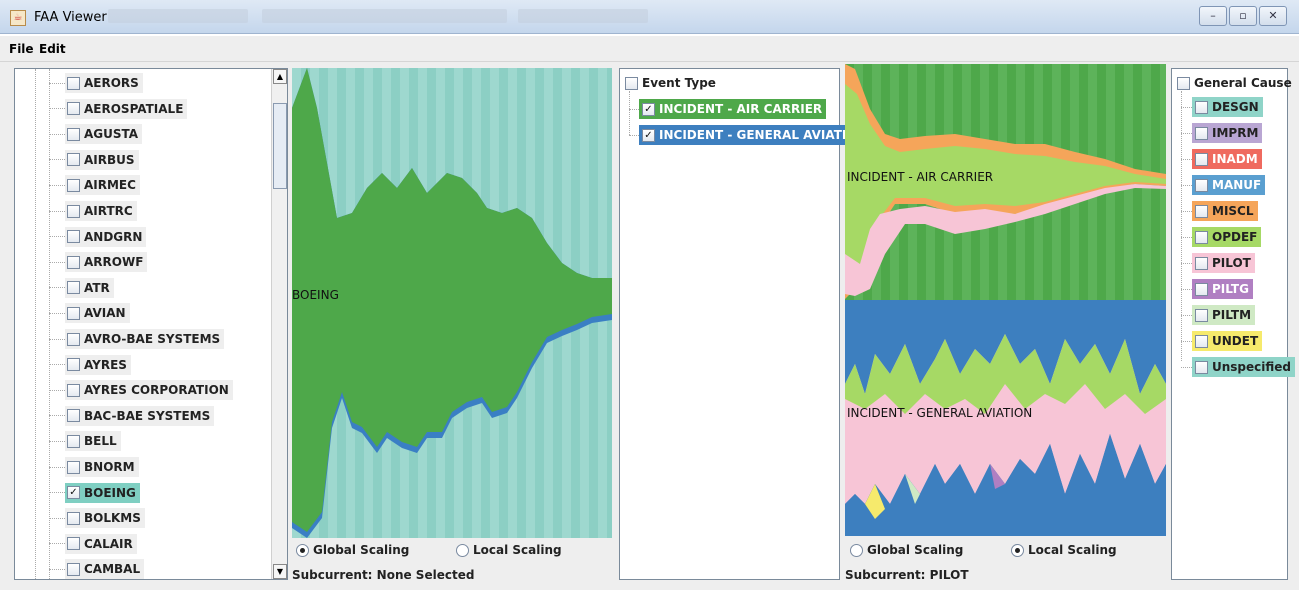 Image resolution: width=1299 pixels, height=590 pixels. What do you see at coordinates (101, 211) in the screenshot?
I see `manufacturer-chip: AIRTRC` at bounding box center [101, 211].